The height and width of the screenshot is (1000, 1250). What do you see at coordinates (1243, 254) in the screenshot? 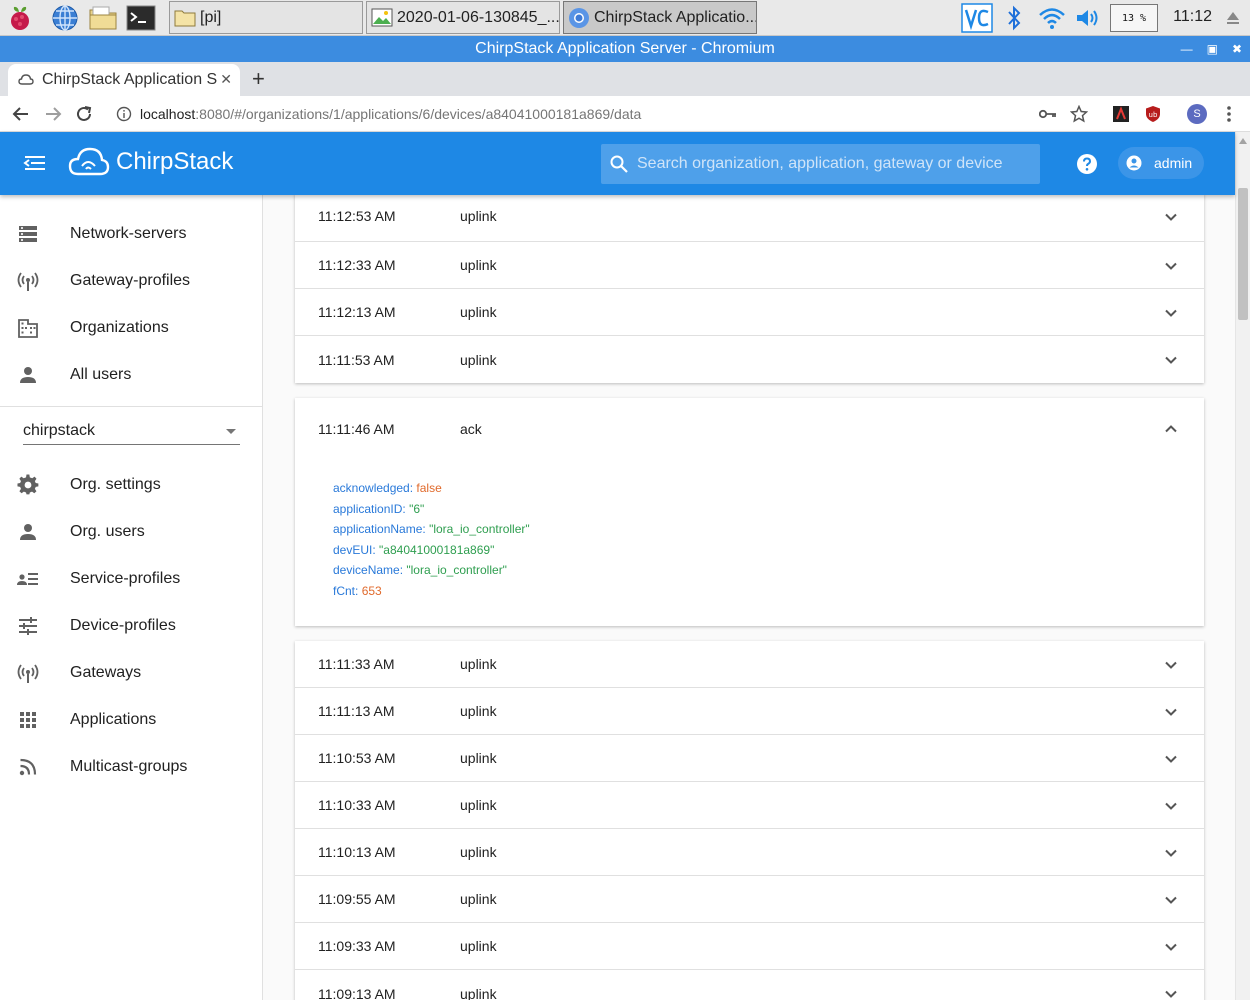
I see `scrollbar-thumb` at bounding box center [1243, 254].